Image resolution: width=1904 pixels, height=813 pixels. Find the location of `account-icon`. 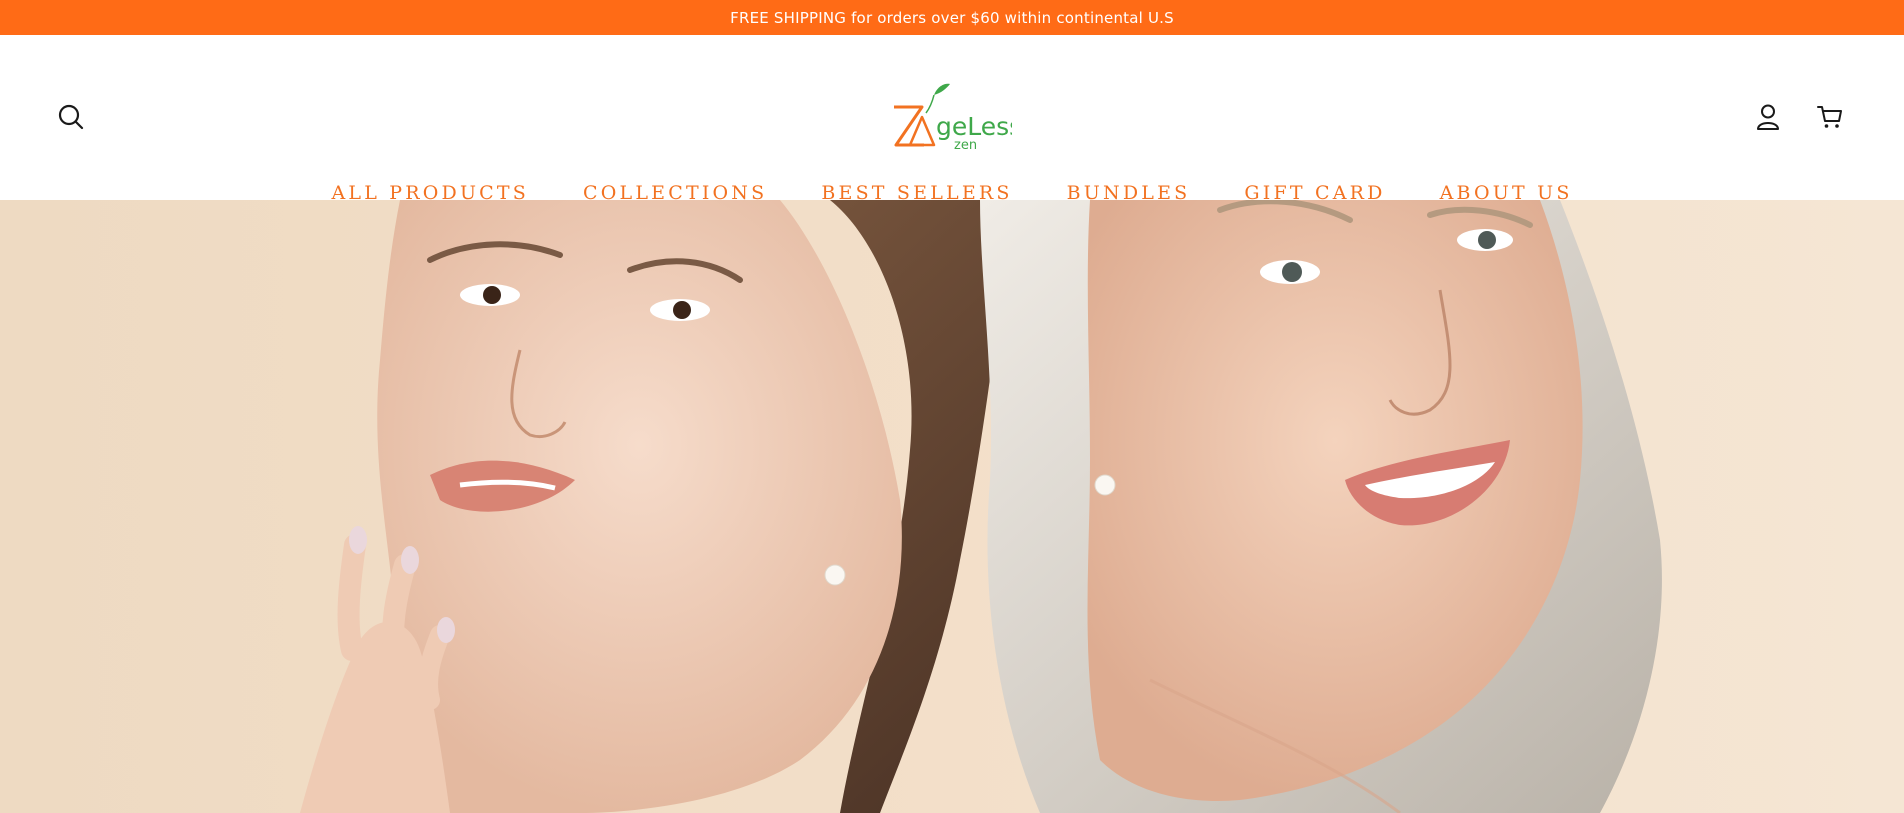

account-icon is located at coordinates (1768, 117).